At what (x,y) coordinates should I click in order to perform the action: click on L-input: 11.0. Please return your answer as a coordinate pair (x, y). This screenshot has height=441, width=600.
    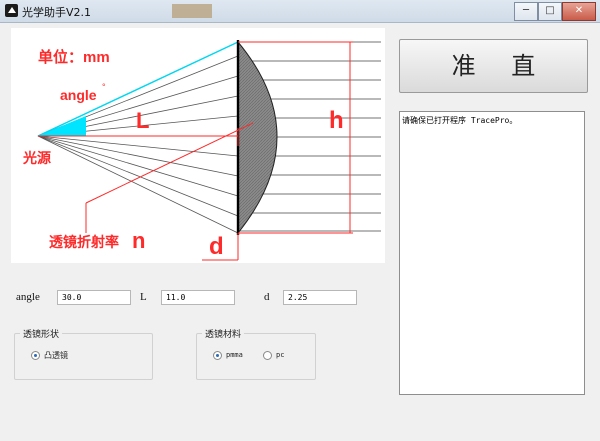
    Looking at the image, I should click on (198, 297).